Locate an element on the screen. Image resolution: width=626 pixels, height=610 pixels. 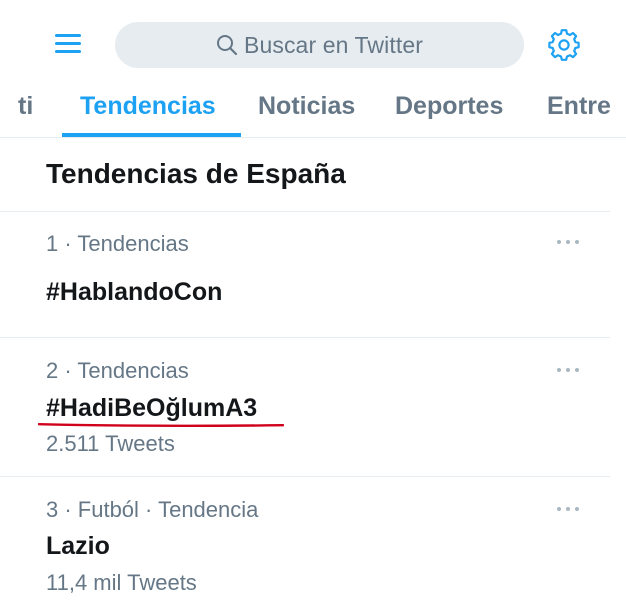
search-input: Buscar en Twitter is located at coordinates (319, 45).